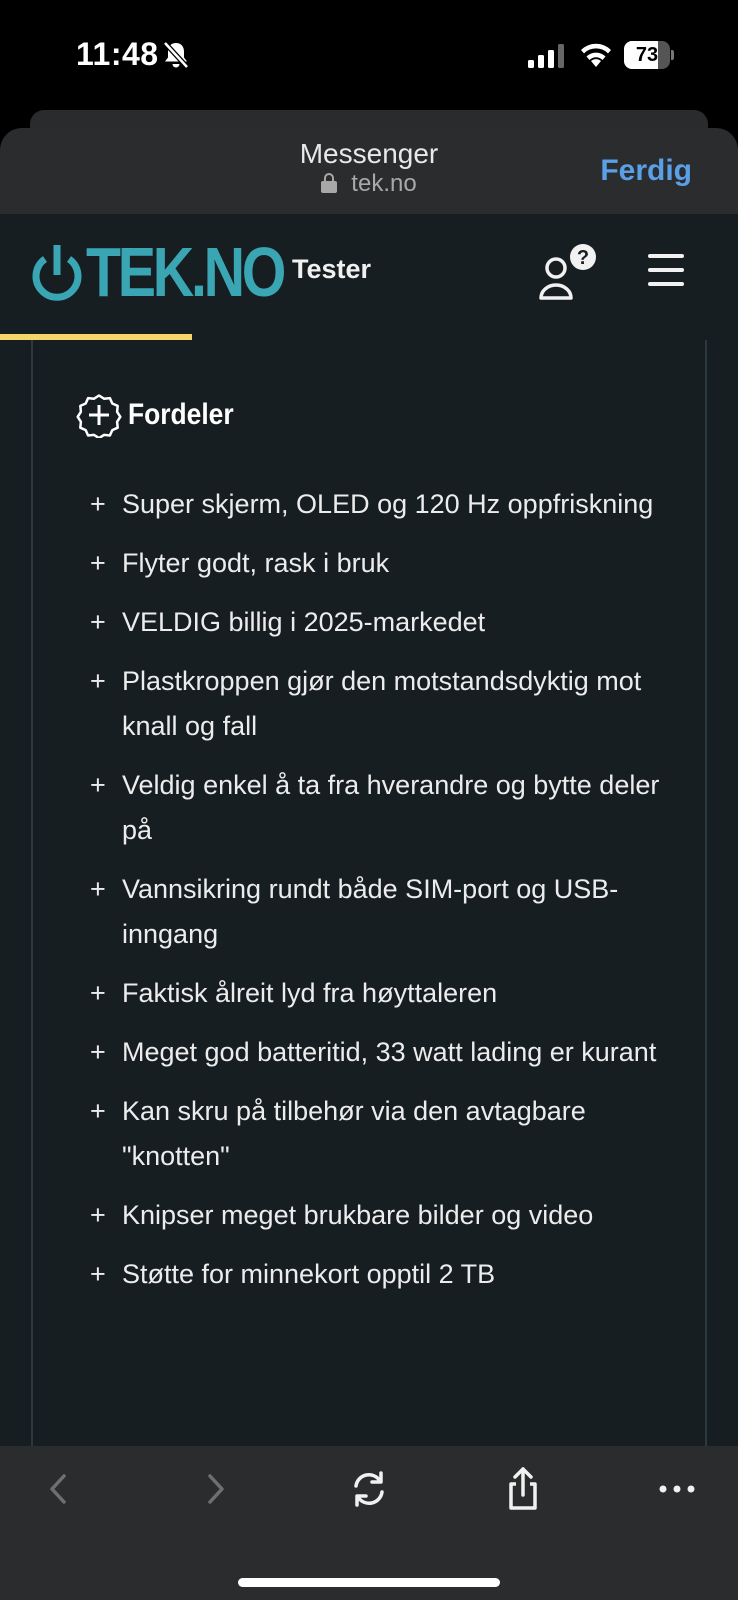 The height and width of the screenshot is (1600, 738). Describe the element at coordinates (329, 183) in the screenshot. I see `lock-icon` at that location.